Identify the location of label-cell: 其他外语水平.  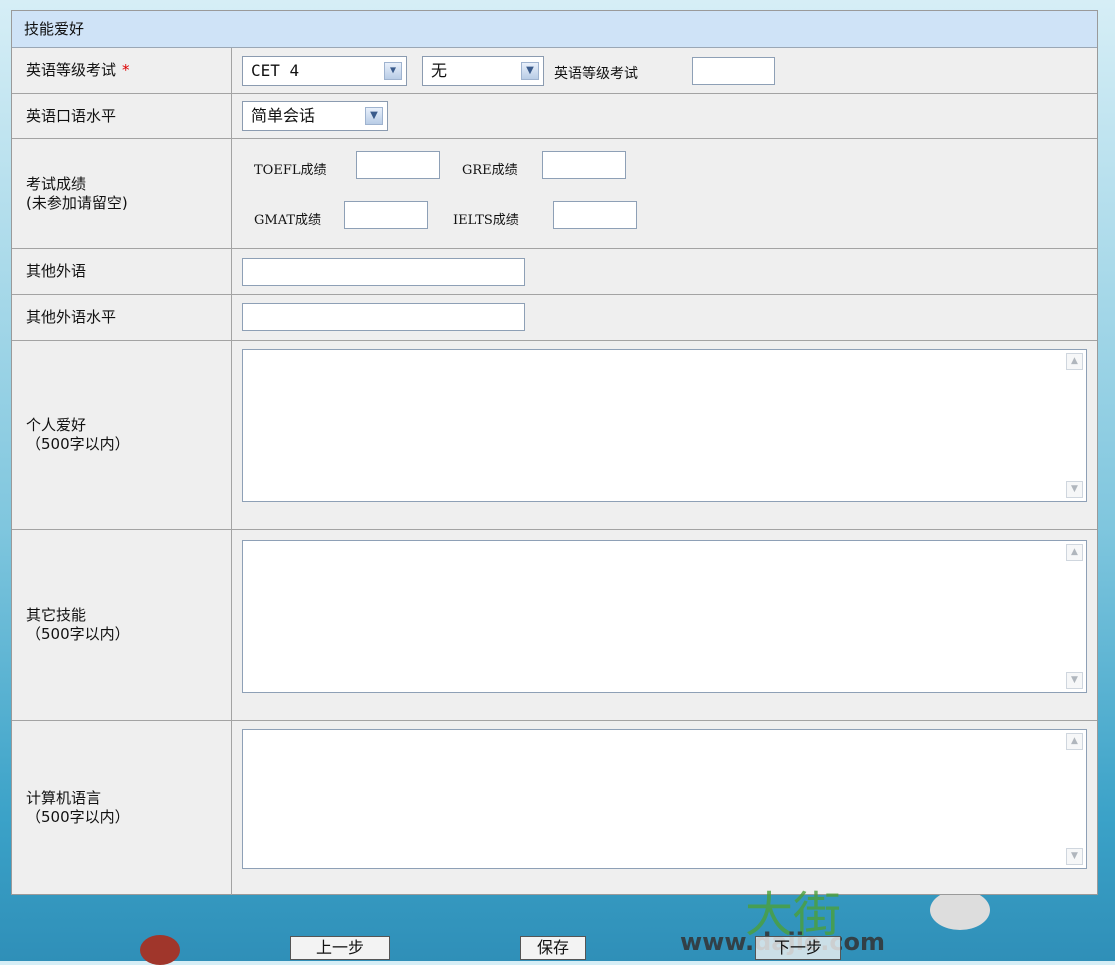
(122, 317).